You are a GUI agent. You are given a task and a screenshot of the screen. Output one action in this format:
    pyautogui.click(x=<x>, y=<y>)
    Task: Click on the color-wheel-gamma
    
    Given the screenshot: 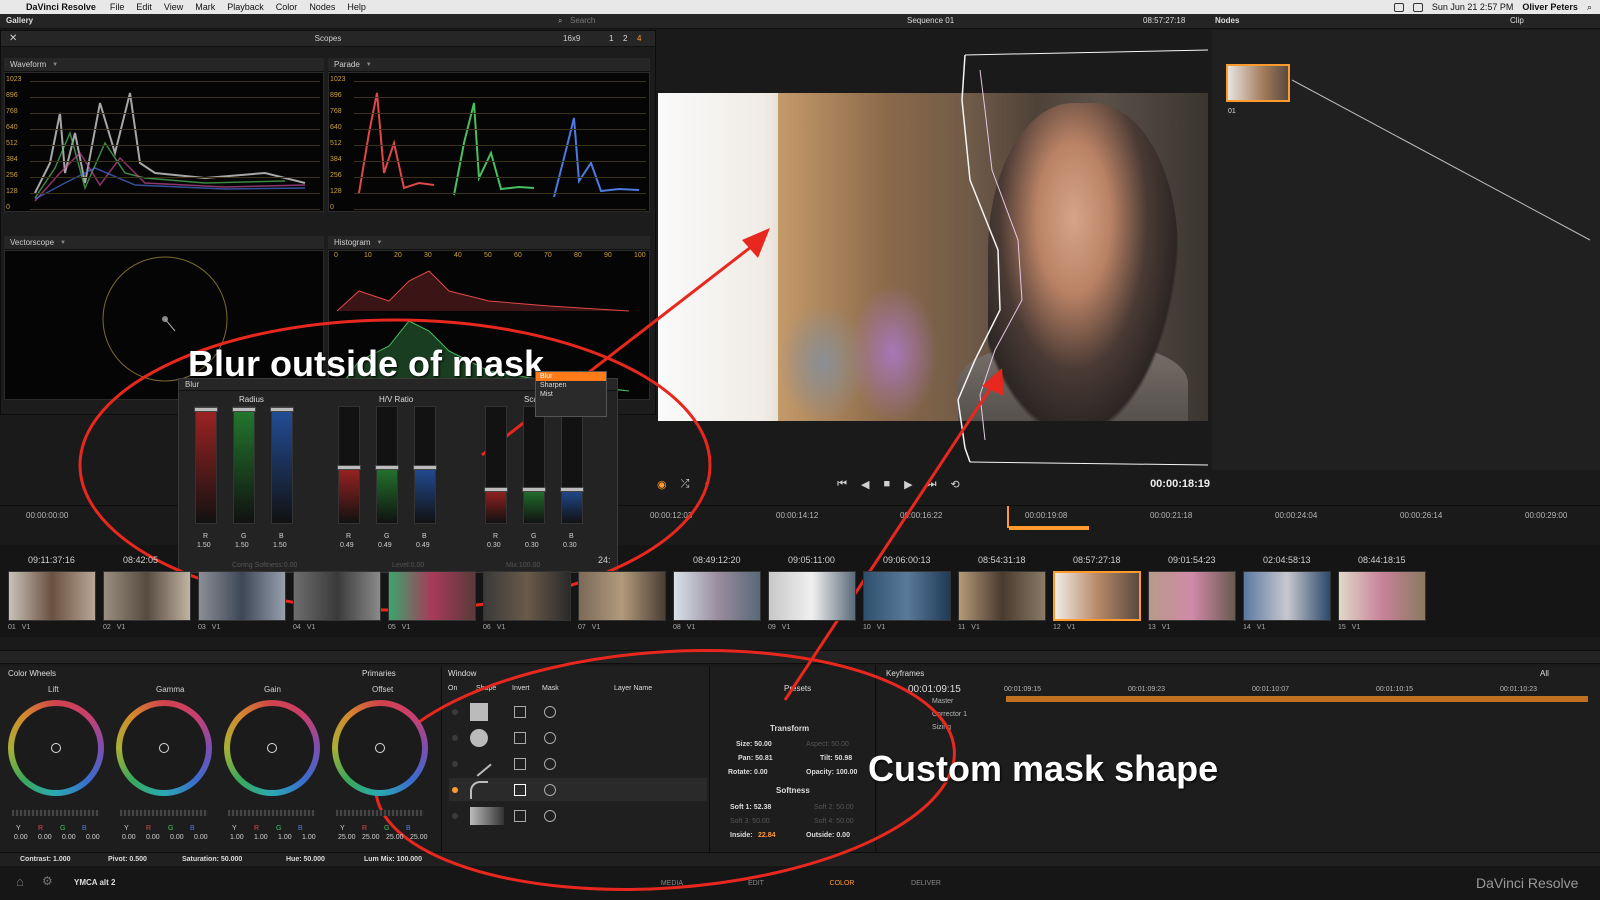 What is the action you would take?
    pyautogui.click(x=164, y=748)
    